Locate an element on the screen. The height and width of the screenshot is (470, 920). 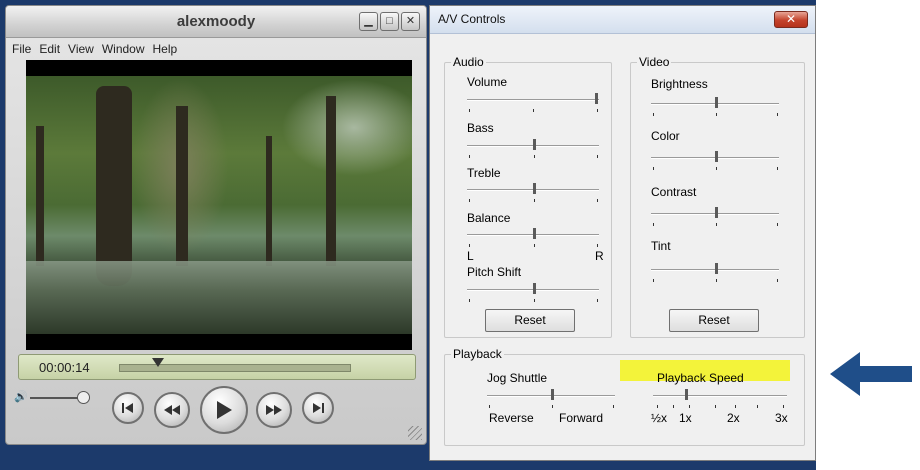
brightness-label: Brightness is located at coordinates (679, 84).